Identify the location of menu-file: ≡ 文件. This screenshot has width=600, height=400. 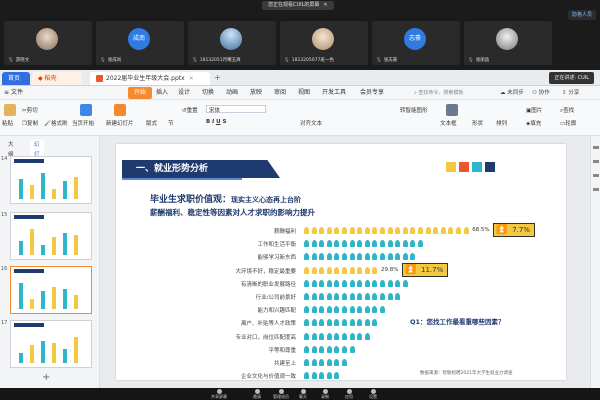
(13, 93).